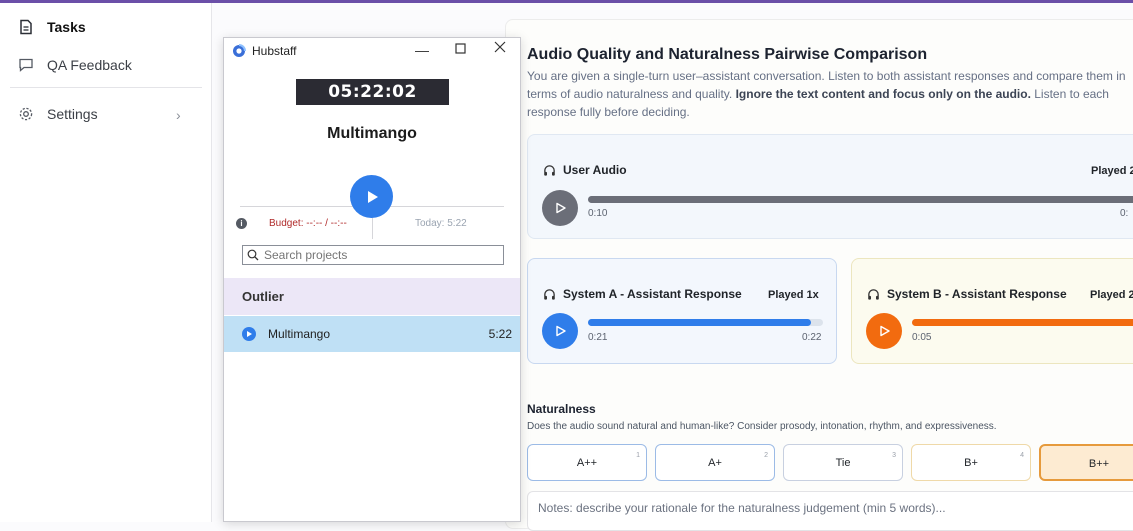  I want to click on choice-a-plus: A+ 2, so click(715, 462).